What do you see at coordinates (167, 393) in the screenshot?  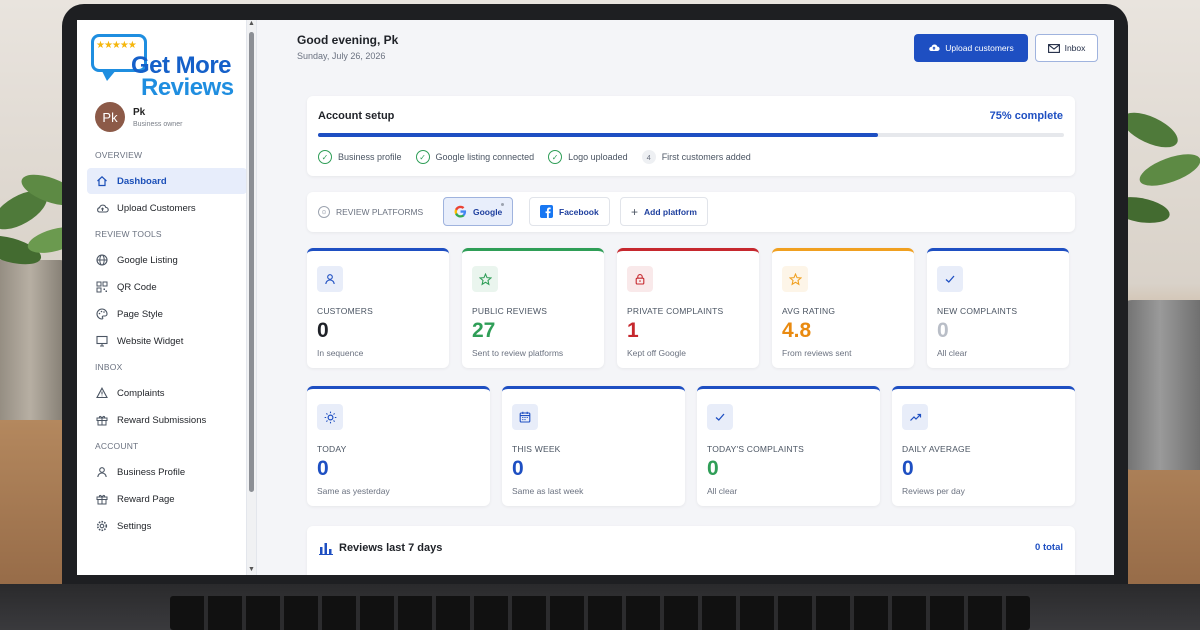 I see `sidebar-item-complaints: Complaints` at bounding box center [167, 393].